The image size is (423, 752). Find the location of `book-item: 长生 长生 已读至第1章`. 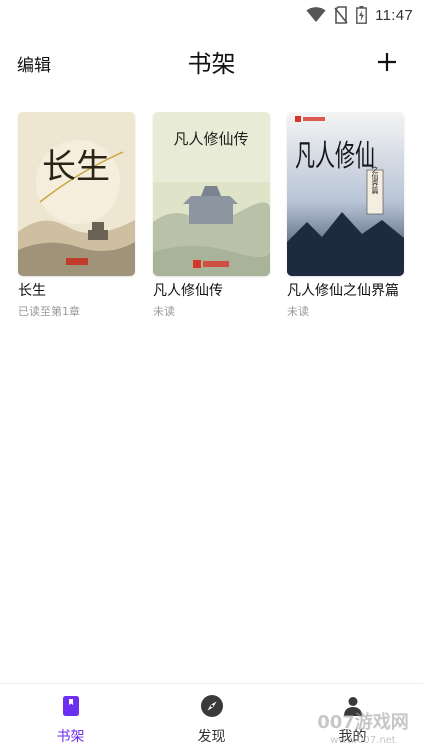

book-item: 长生 长生 已读至第1章 is located at coordinates (77, 215).